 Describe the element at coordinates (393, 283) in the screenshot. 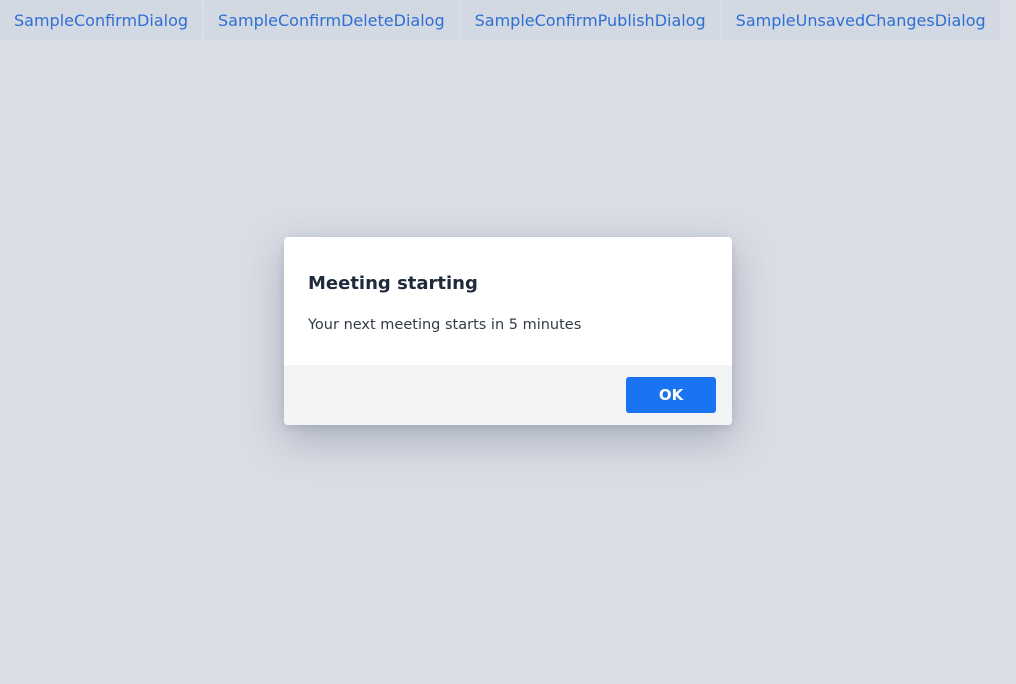

I see `dialog-title: Meeting starting` at that location.